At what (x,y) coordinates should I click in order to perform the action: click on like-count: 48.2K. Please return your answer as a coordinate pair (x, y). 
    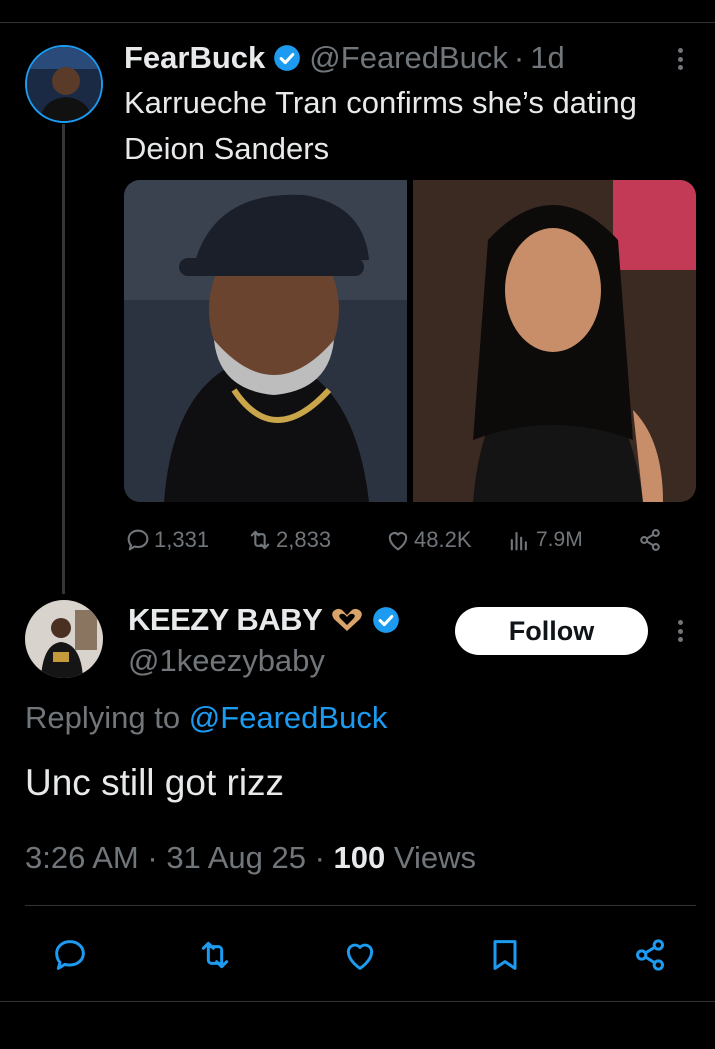
    Looking at the image, I should click on (443, 539).